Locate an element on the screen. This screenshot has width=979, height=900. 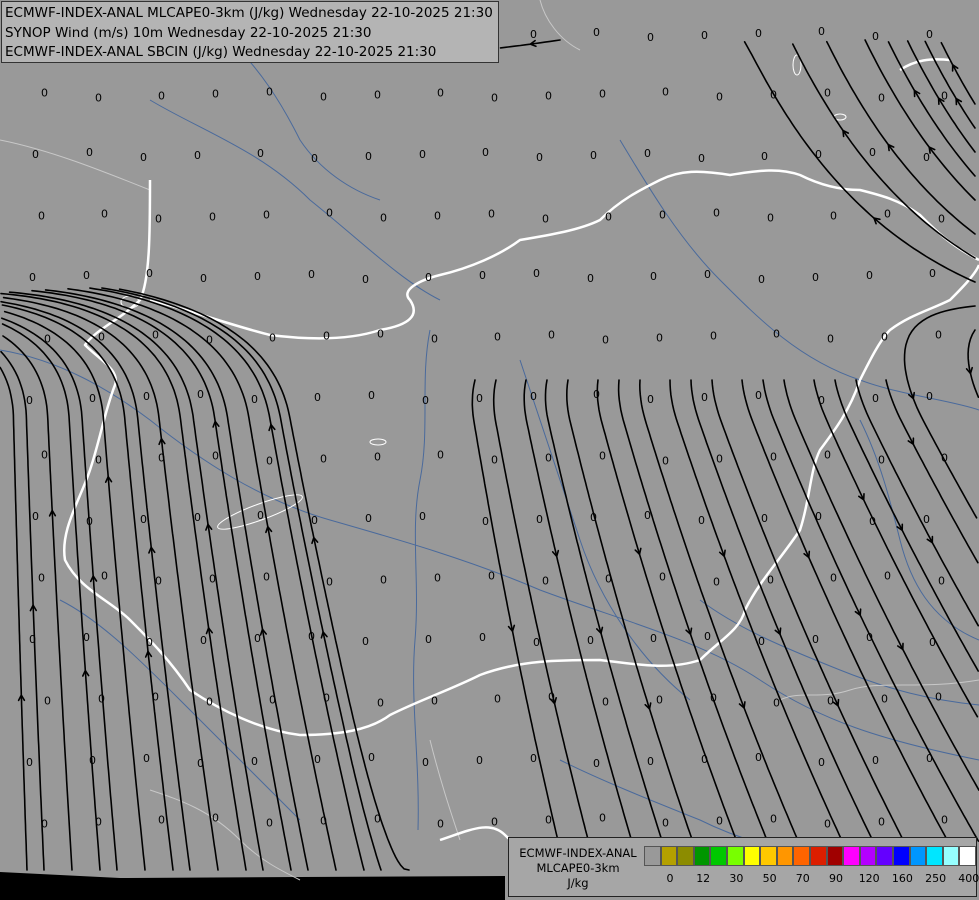
legend-title-parameter: MLCAPE0-3km is located at coordinates (578, 868).